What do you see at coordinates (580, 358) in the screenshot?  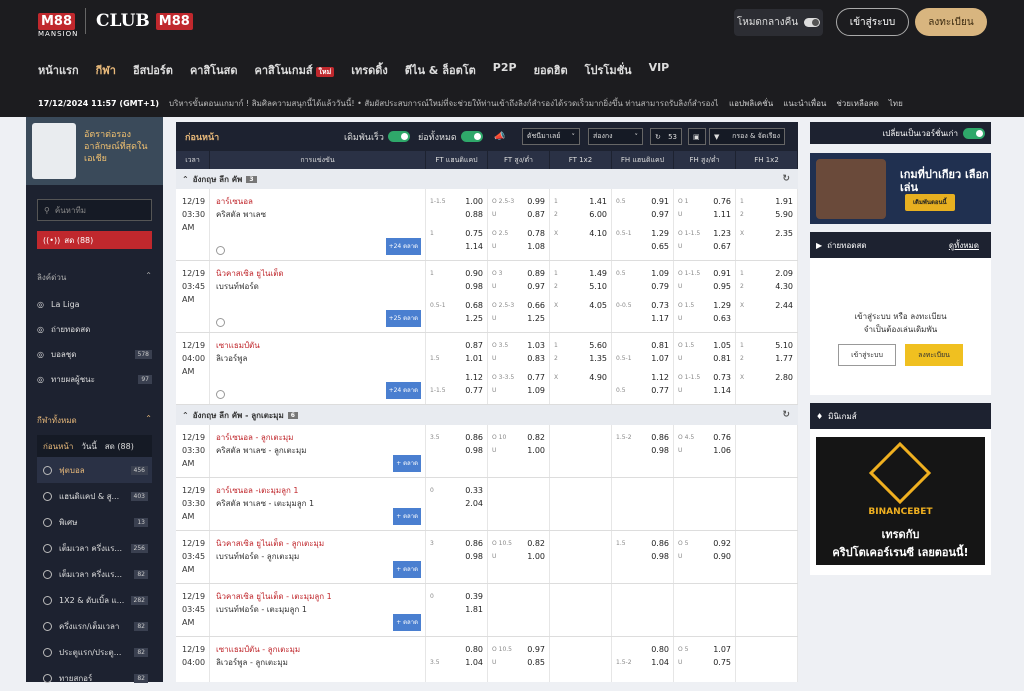 I see `odds-line: 2 1.35` at bounding box center [580, 358].